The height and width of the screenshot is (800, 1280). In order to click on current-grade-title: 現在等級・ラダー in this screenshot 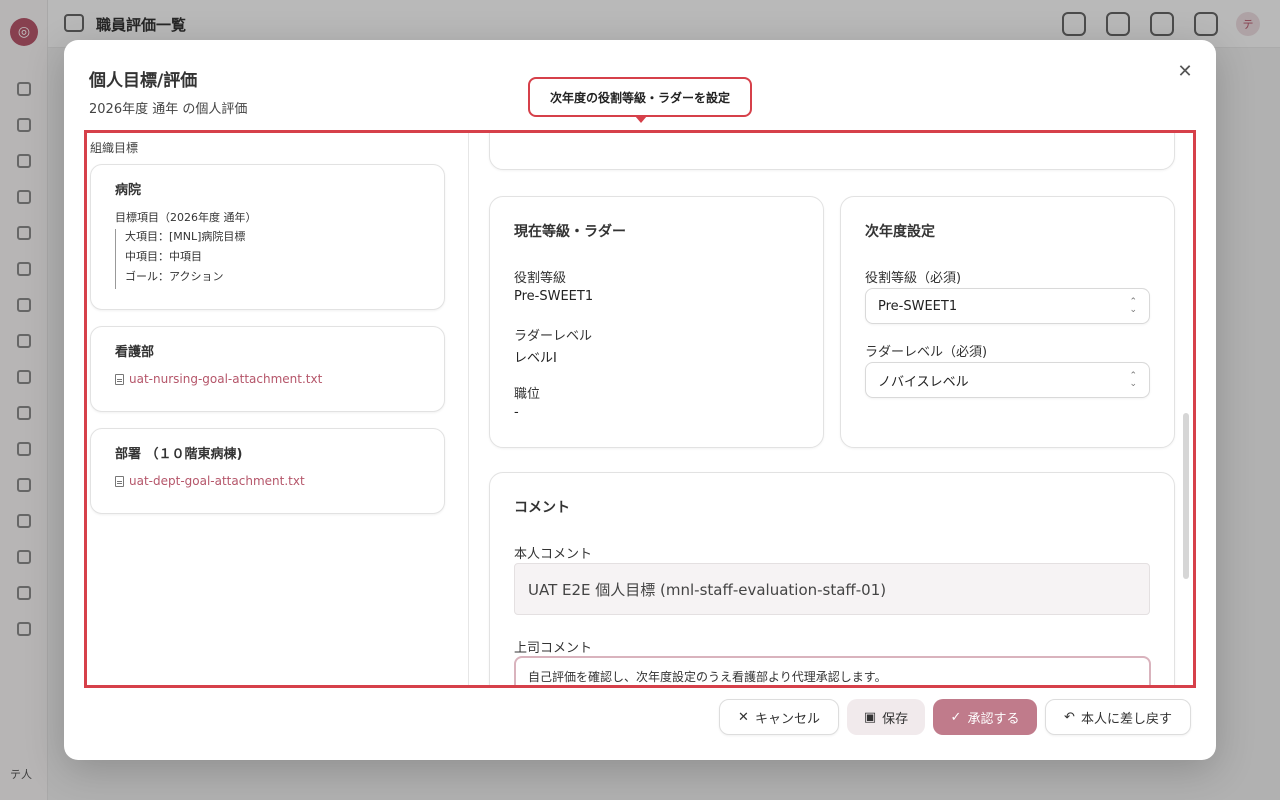, I will do `click(570, 232)`.